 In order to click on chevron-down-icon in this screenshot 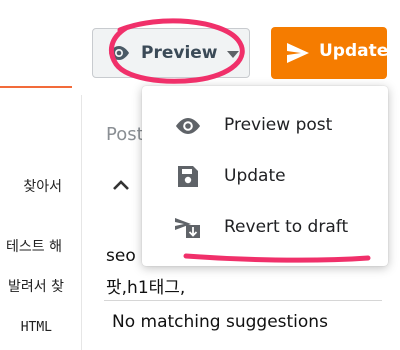, I will do `click(233, 54)`.